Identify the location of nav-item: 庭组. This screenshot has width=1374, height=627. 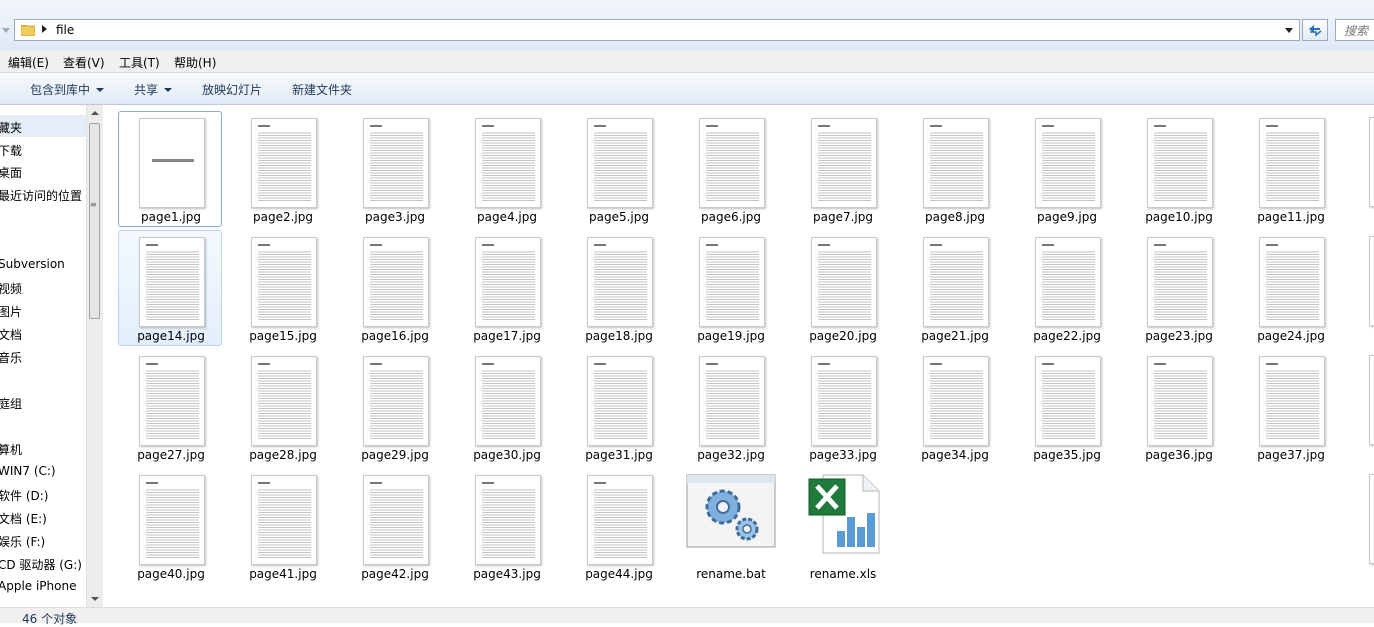
(11, 403).